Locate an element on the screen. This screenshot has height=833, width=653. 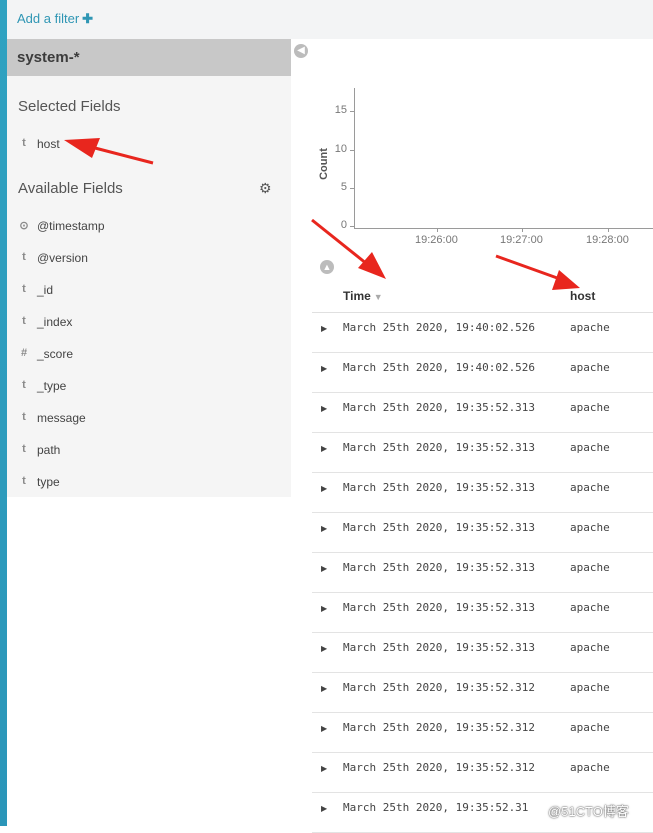
field-name: @version is located at coordinates (62, 258).